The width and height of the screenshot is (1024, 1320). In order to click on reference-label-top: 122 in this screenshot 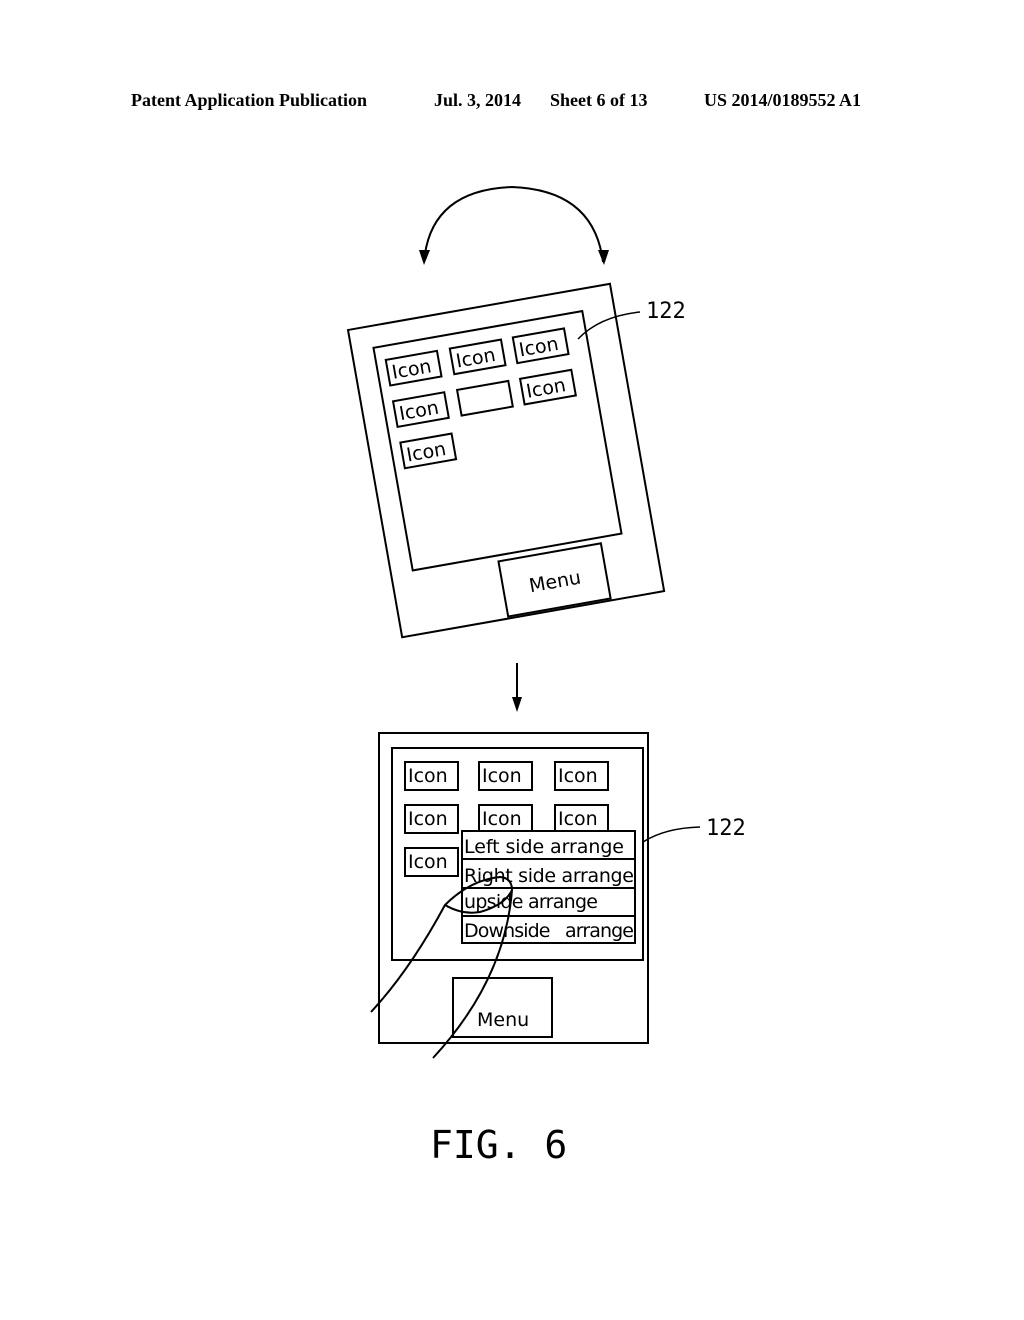, I will do `click(666, 311)`.